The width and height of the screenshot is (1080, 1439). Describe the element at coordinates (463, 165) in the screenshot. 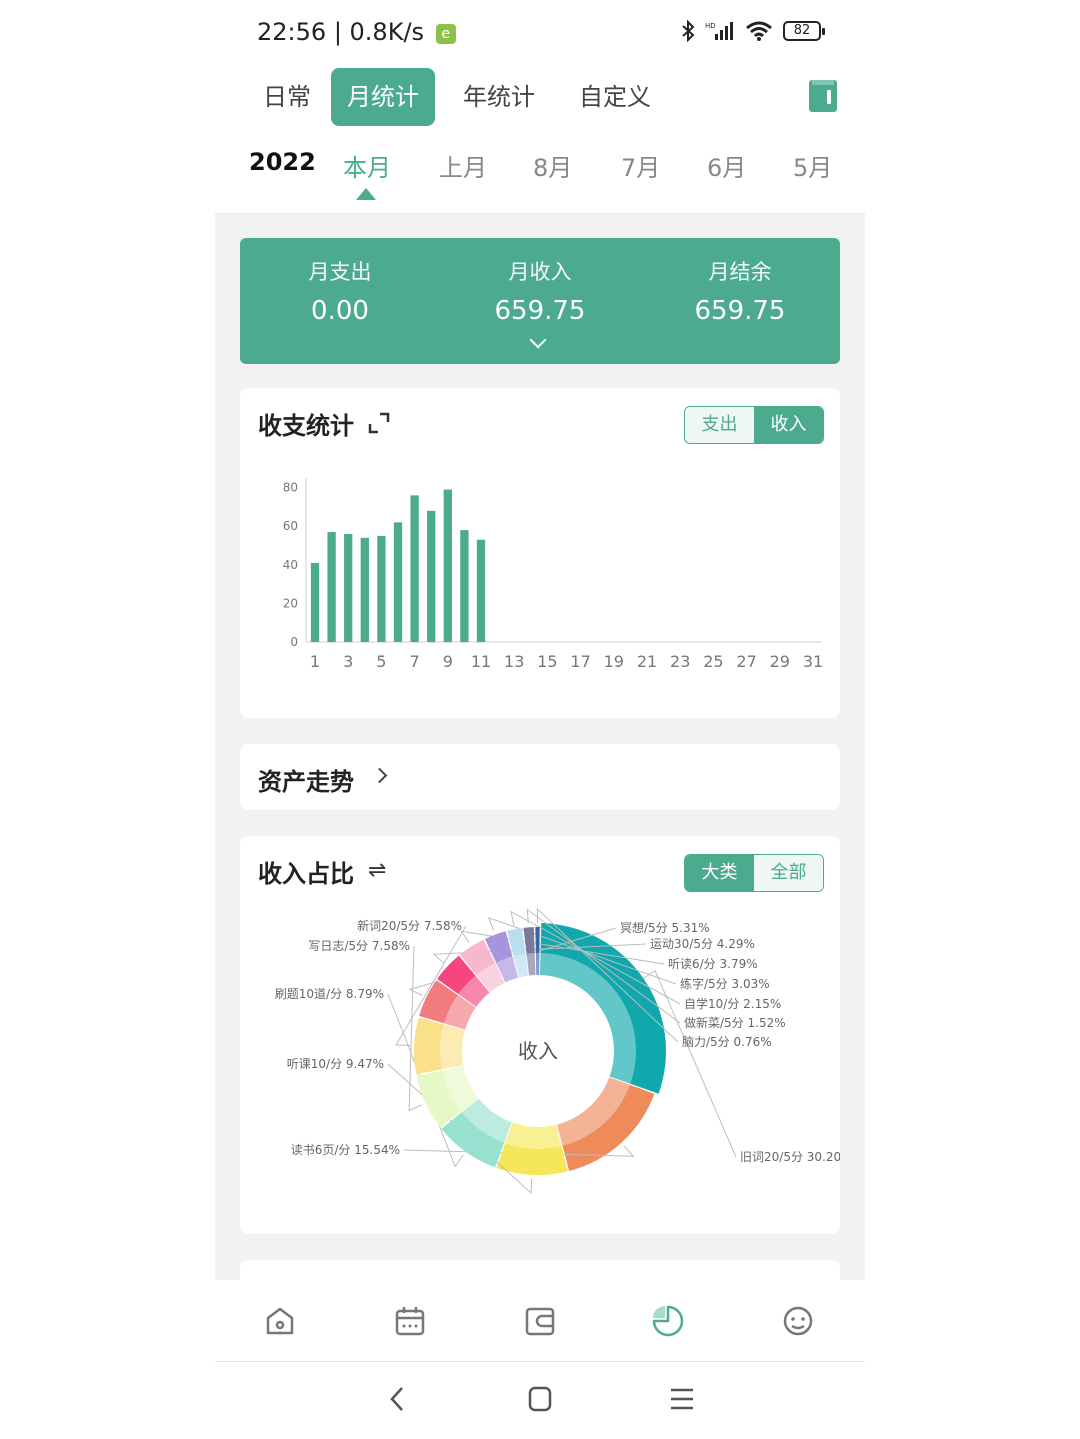

I see `month-last: 上月` at that location.